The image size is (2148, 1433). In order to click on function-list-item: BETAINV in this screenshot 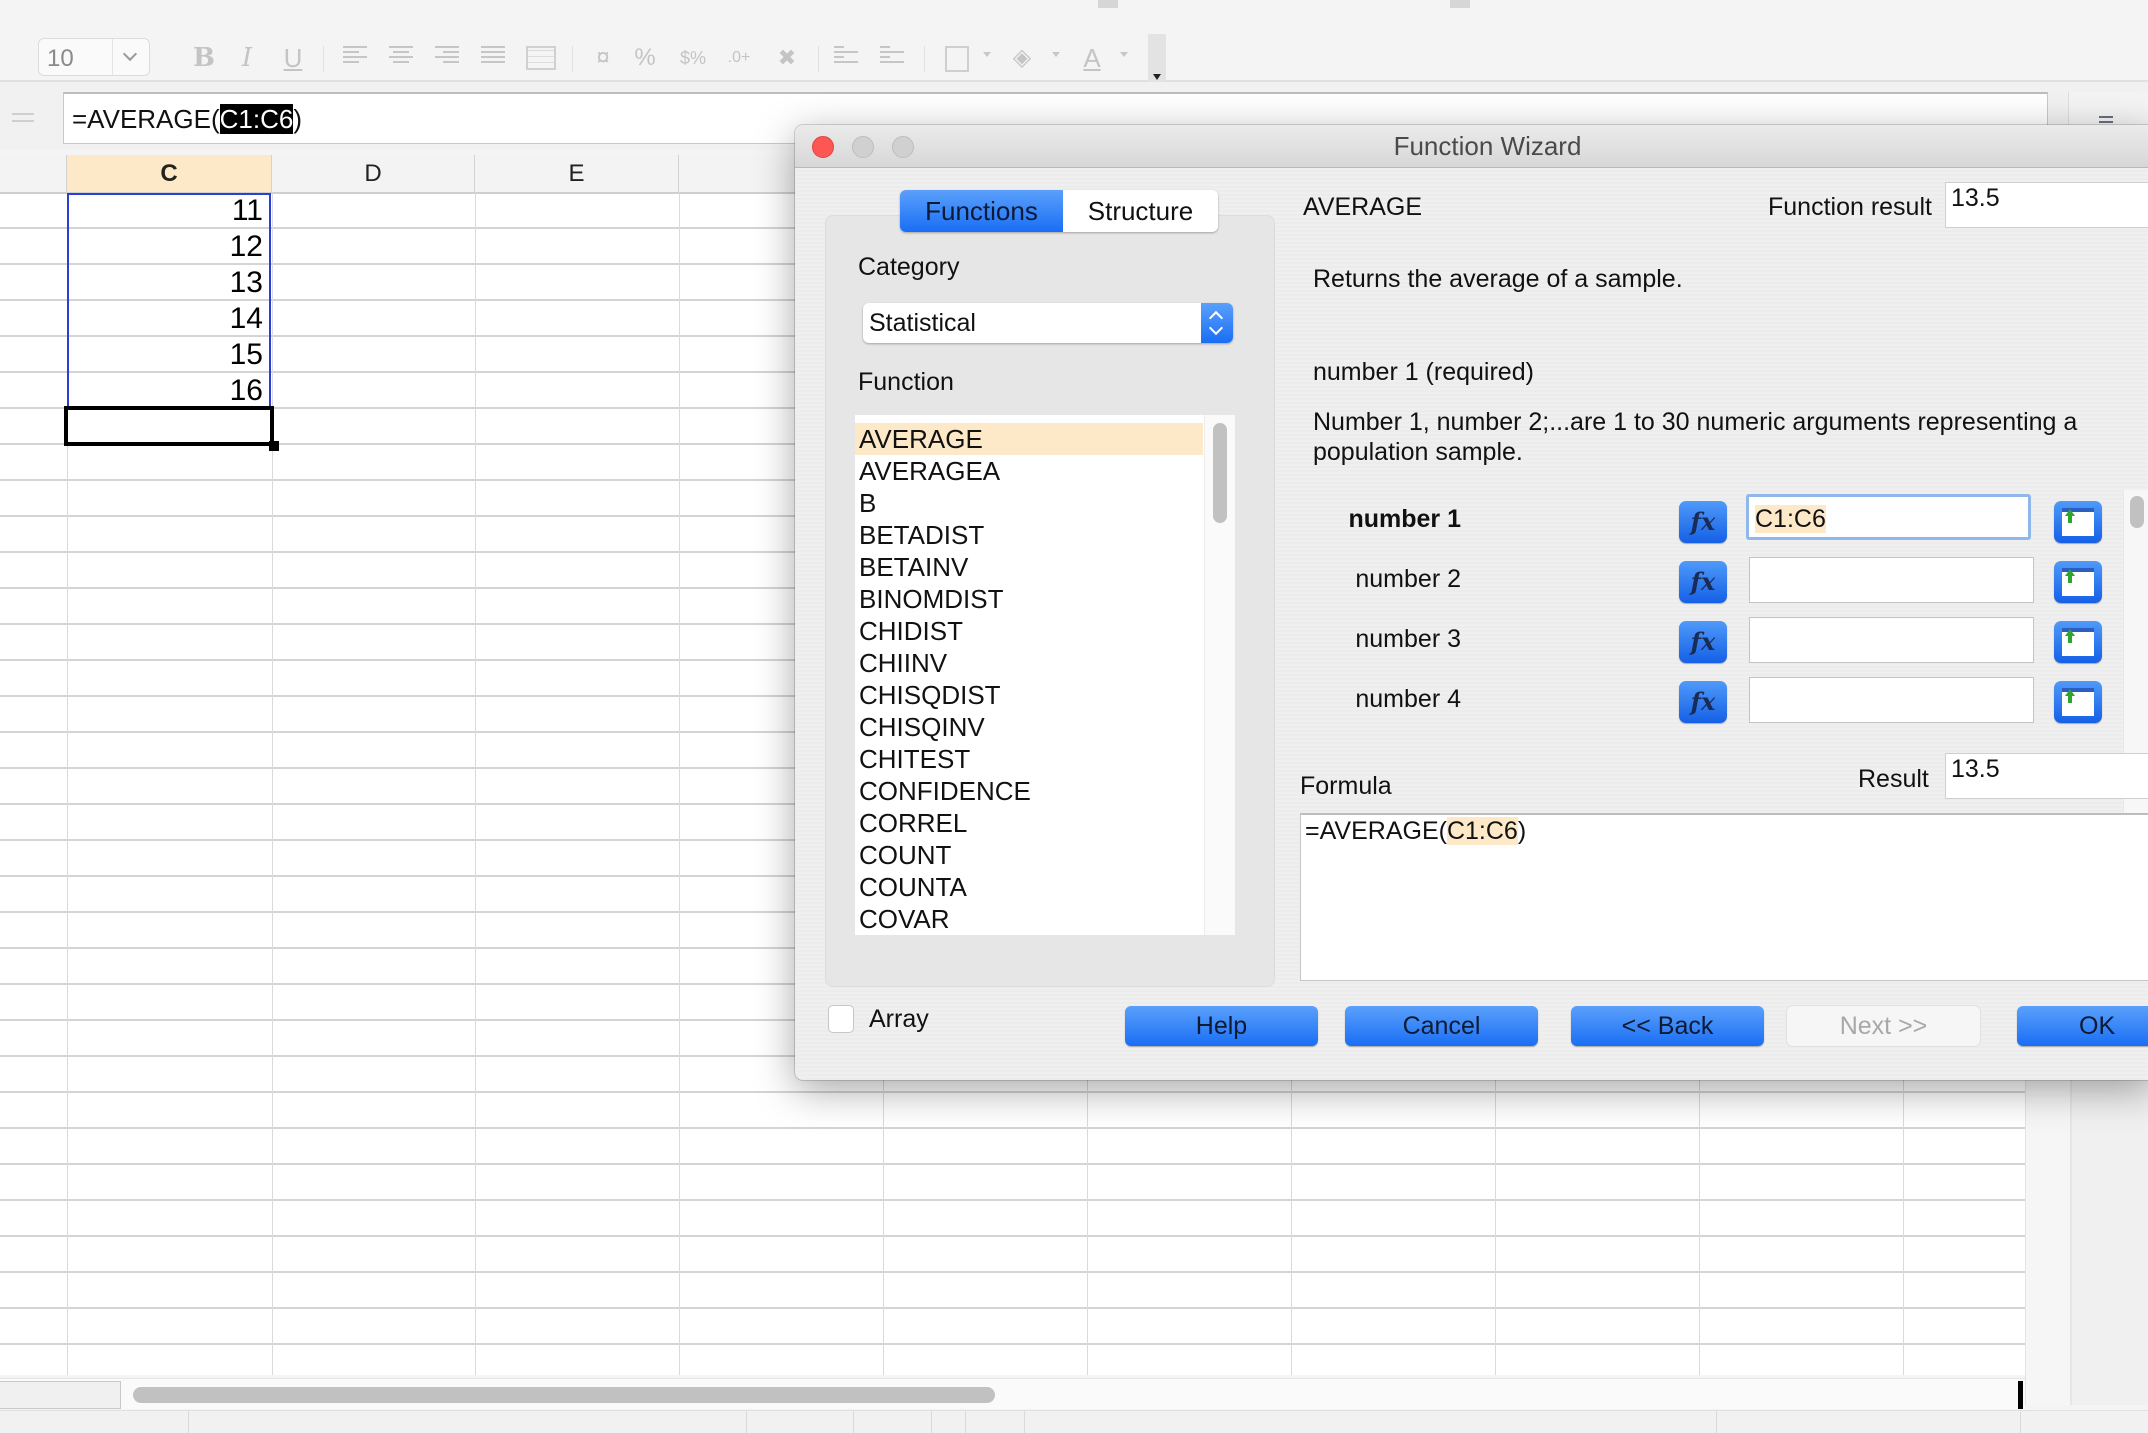, I will do `click(1029, 567)`.